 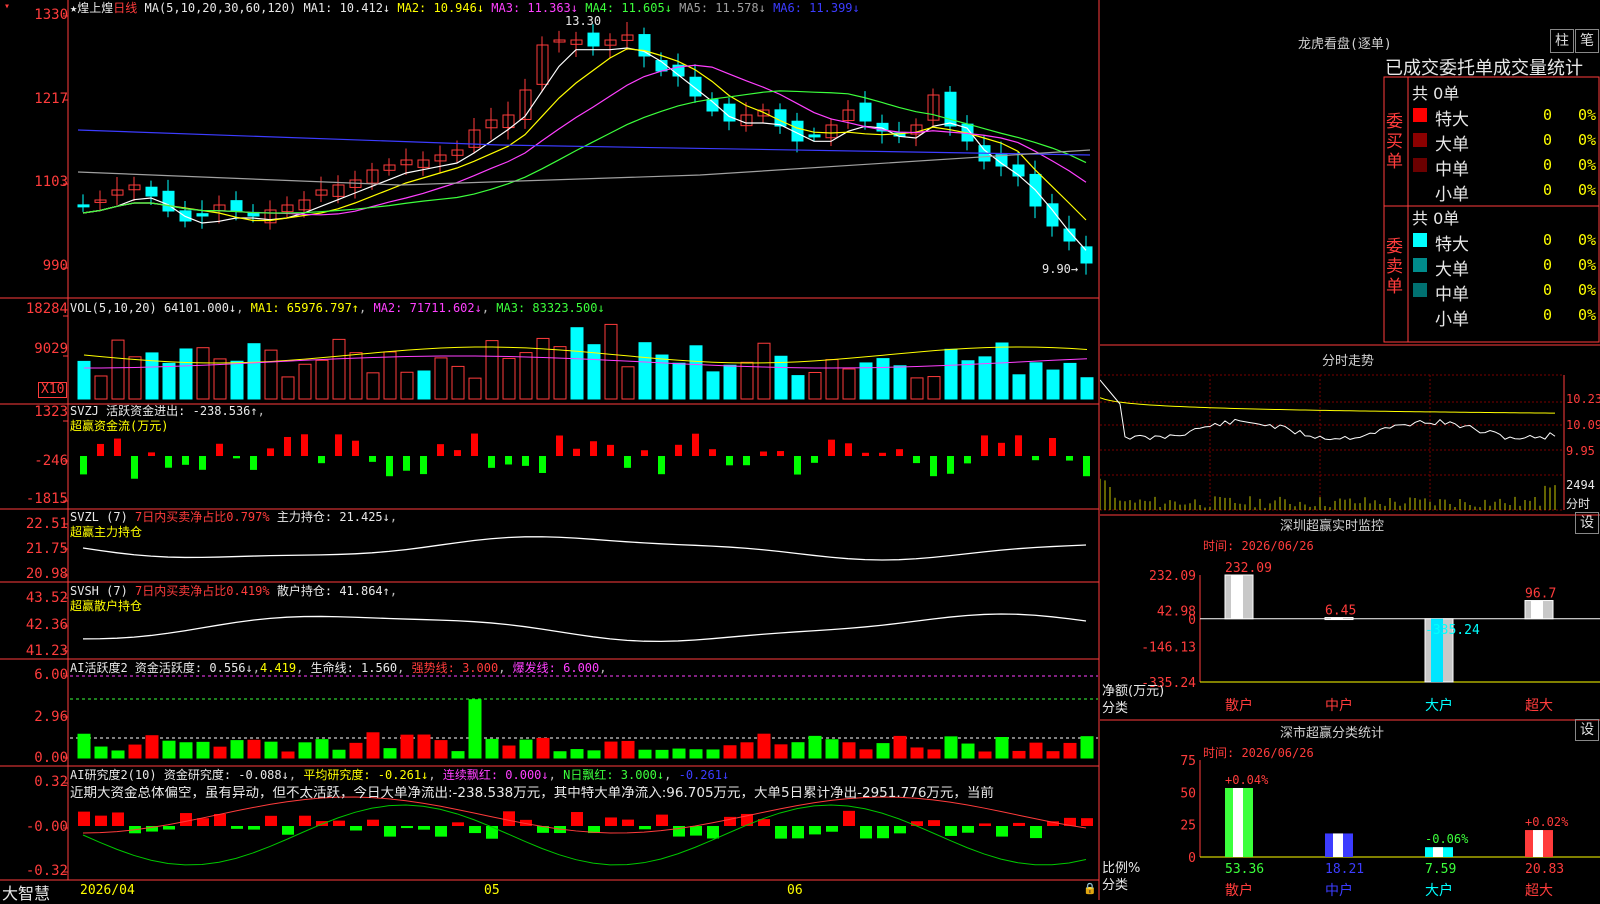 I want to click on period-label: 日线, so click(x=125, y=8).